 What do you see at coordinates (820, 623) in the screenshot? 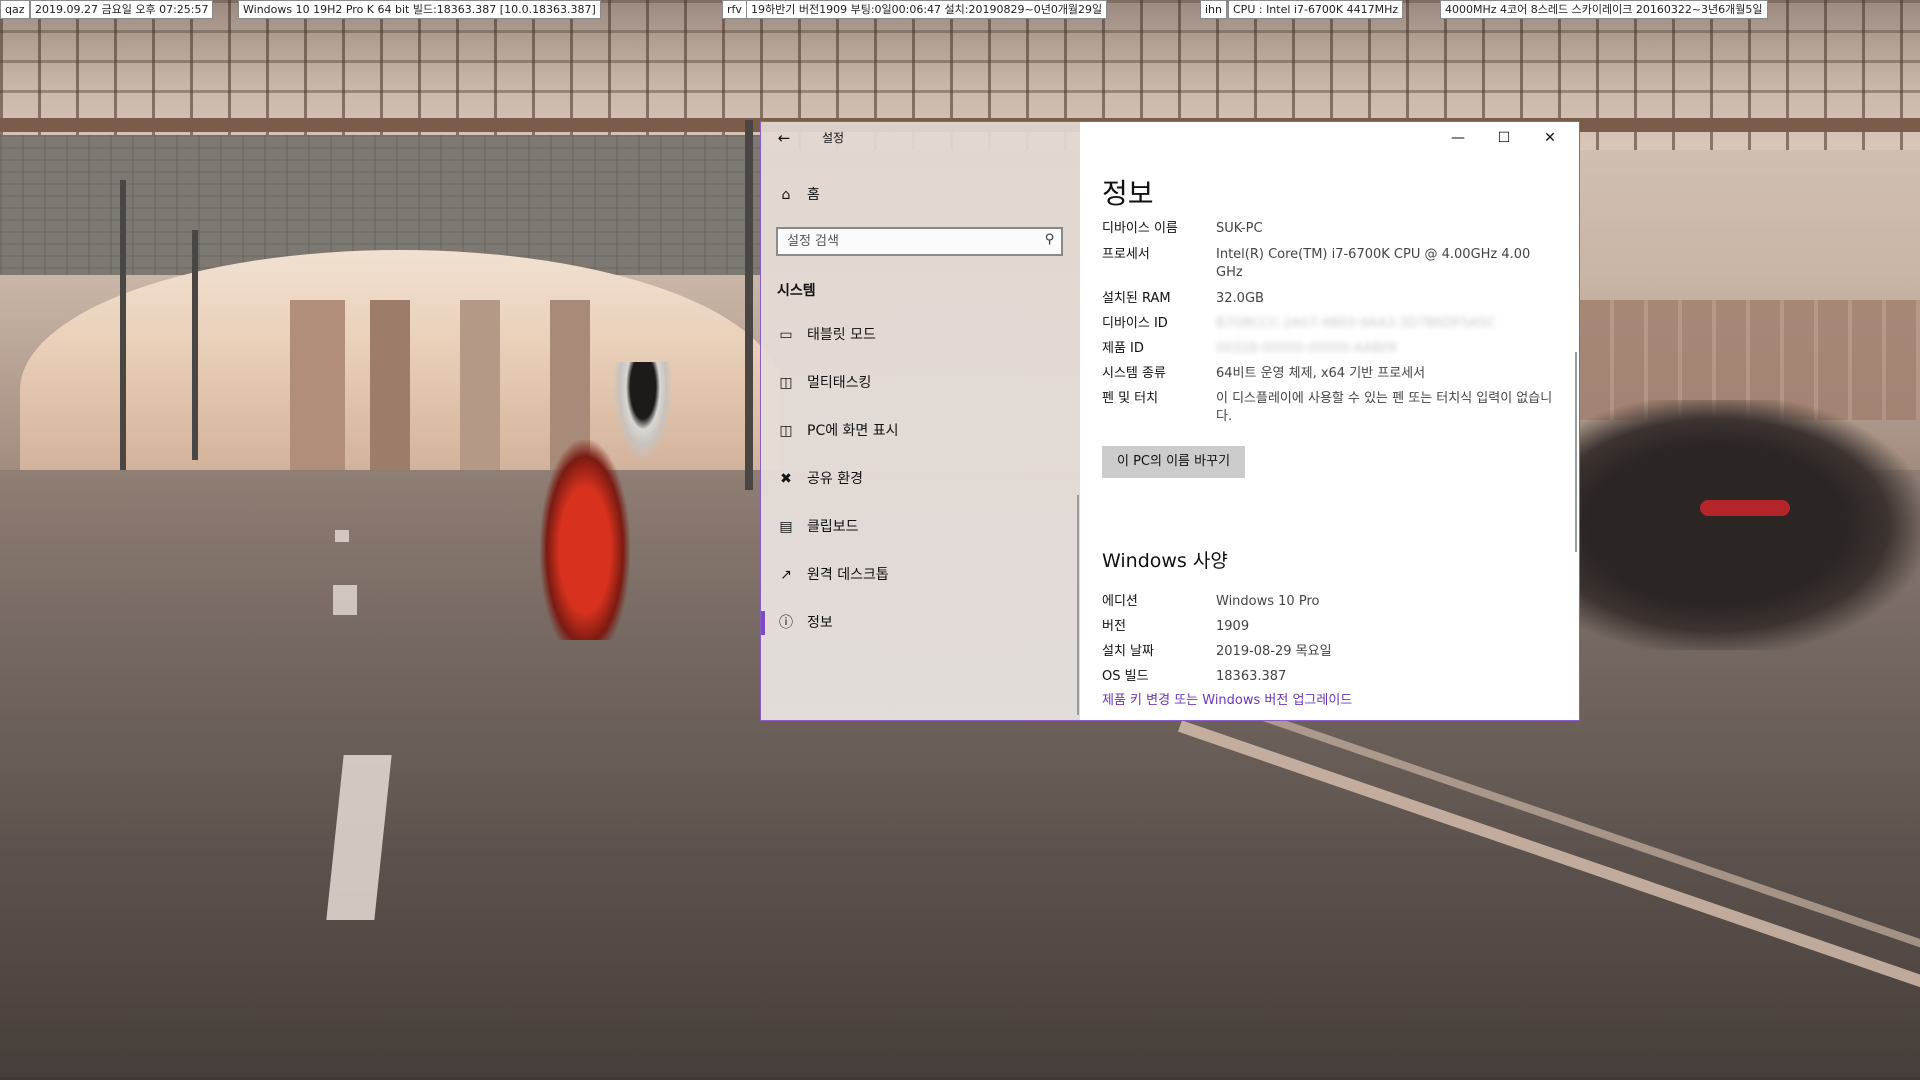
I see `nav-item-label: 정보` at bounding box center [820, 623].